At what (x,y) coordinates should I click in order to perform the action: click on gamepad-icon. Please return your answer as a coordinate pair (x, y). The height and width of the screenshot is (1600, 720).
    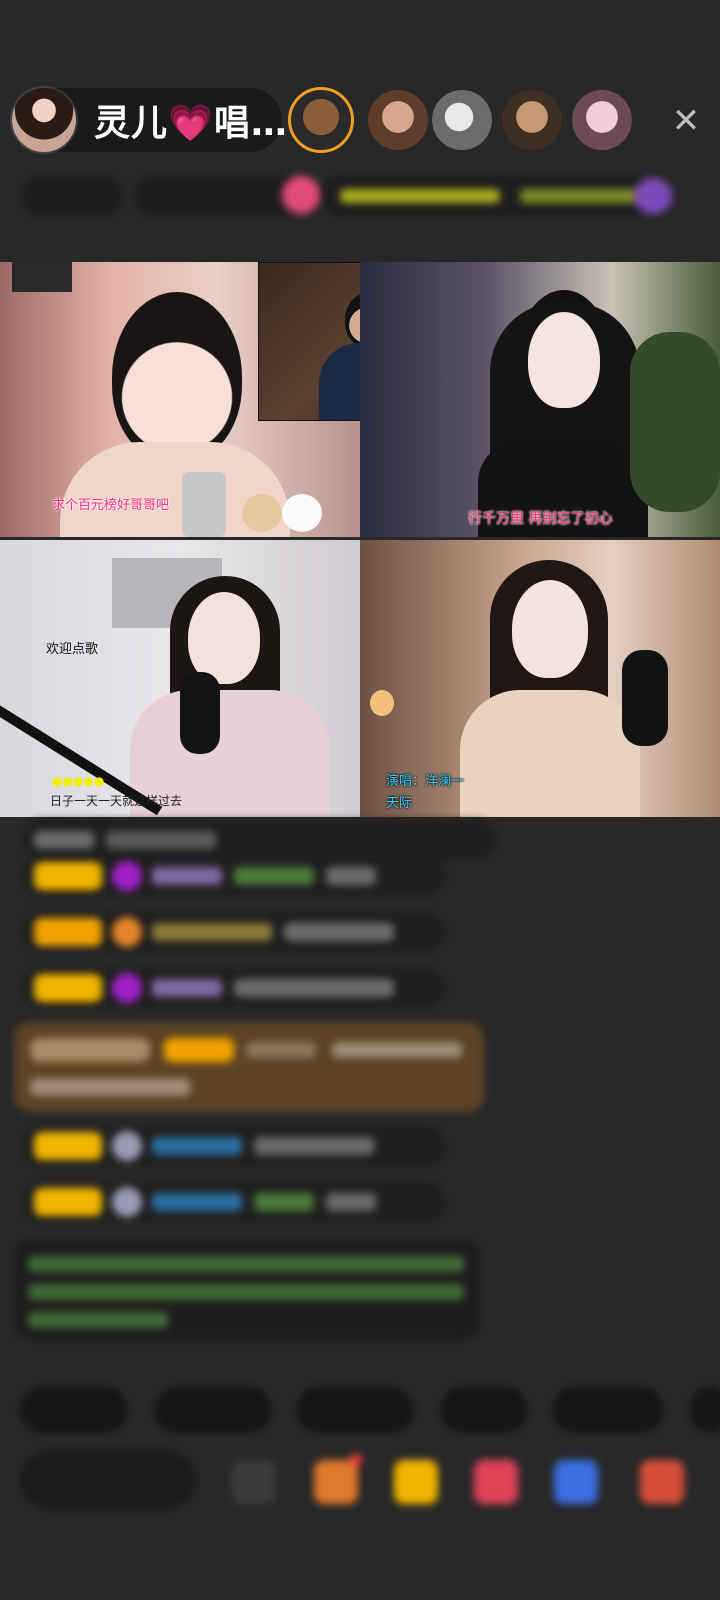
    Looking at the image, I should click on (254, 1482).